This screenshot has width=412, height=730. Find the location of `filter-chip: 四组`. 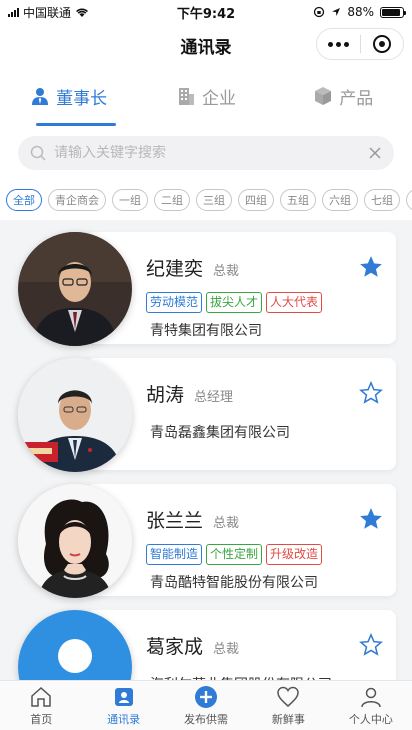

filter-chip: 四组 is located at coordinates (256, 200).